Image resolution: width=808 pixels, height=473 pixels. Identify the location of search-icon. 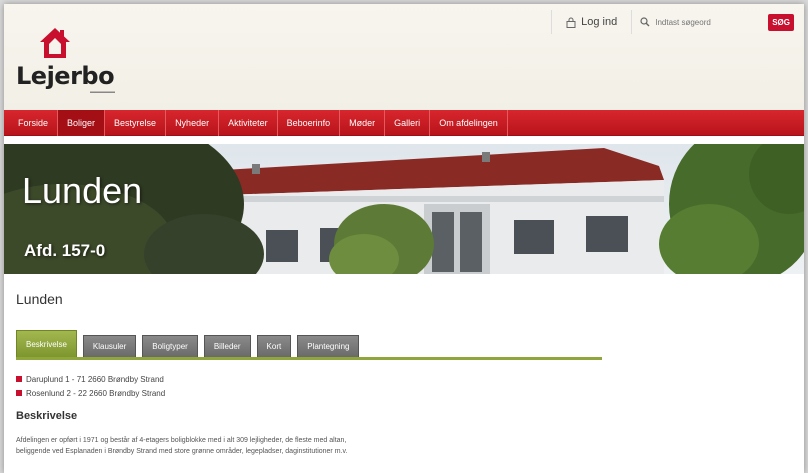
(645, 22).